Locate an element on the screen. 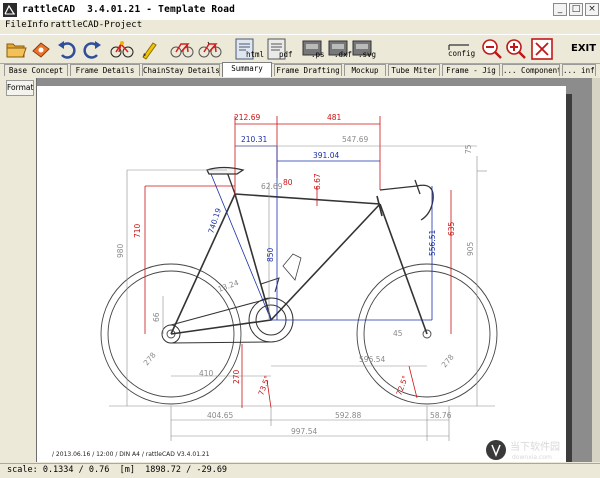  tab-base-concept: Base Concept is located at coordinates (36, 70).